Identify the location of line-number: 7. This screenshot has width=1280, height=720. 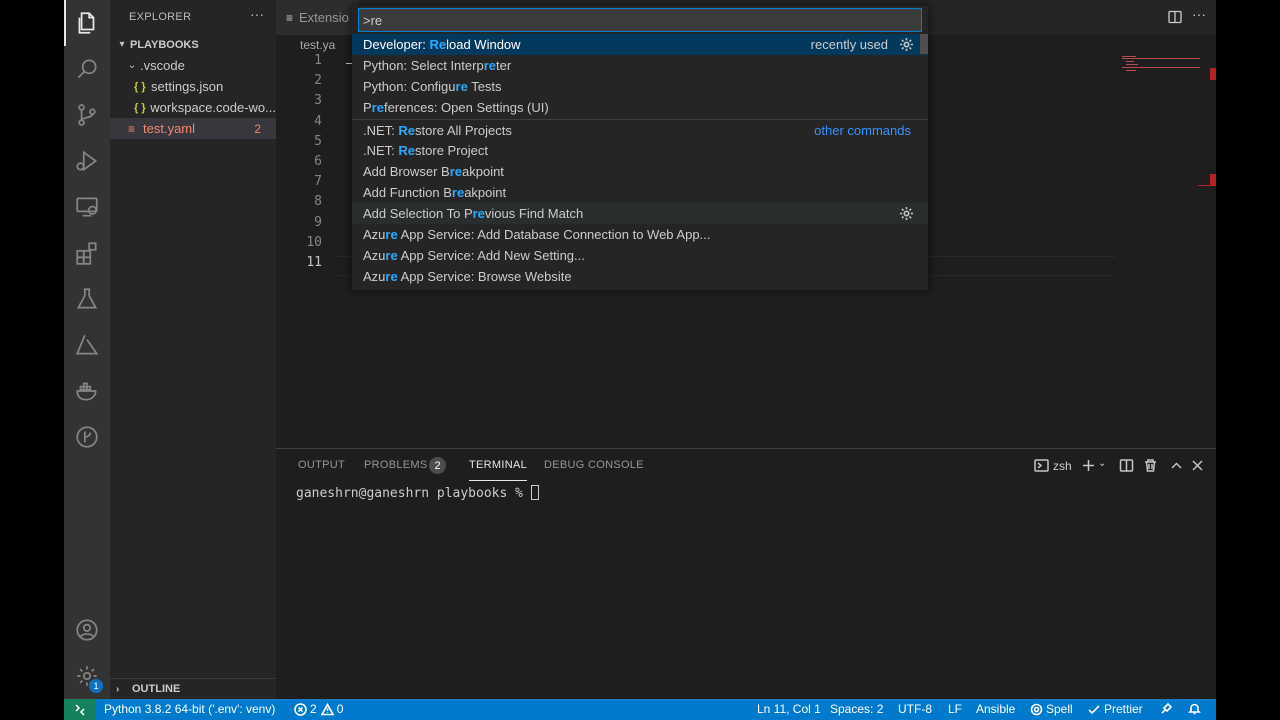
(318, 182).